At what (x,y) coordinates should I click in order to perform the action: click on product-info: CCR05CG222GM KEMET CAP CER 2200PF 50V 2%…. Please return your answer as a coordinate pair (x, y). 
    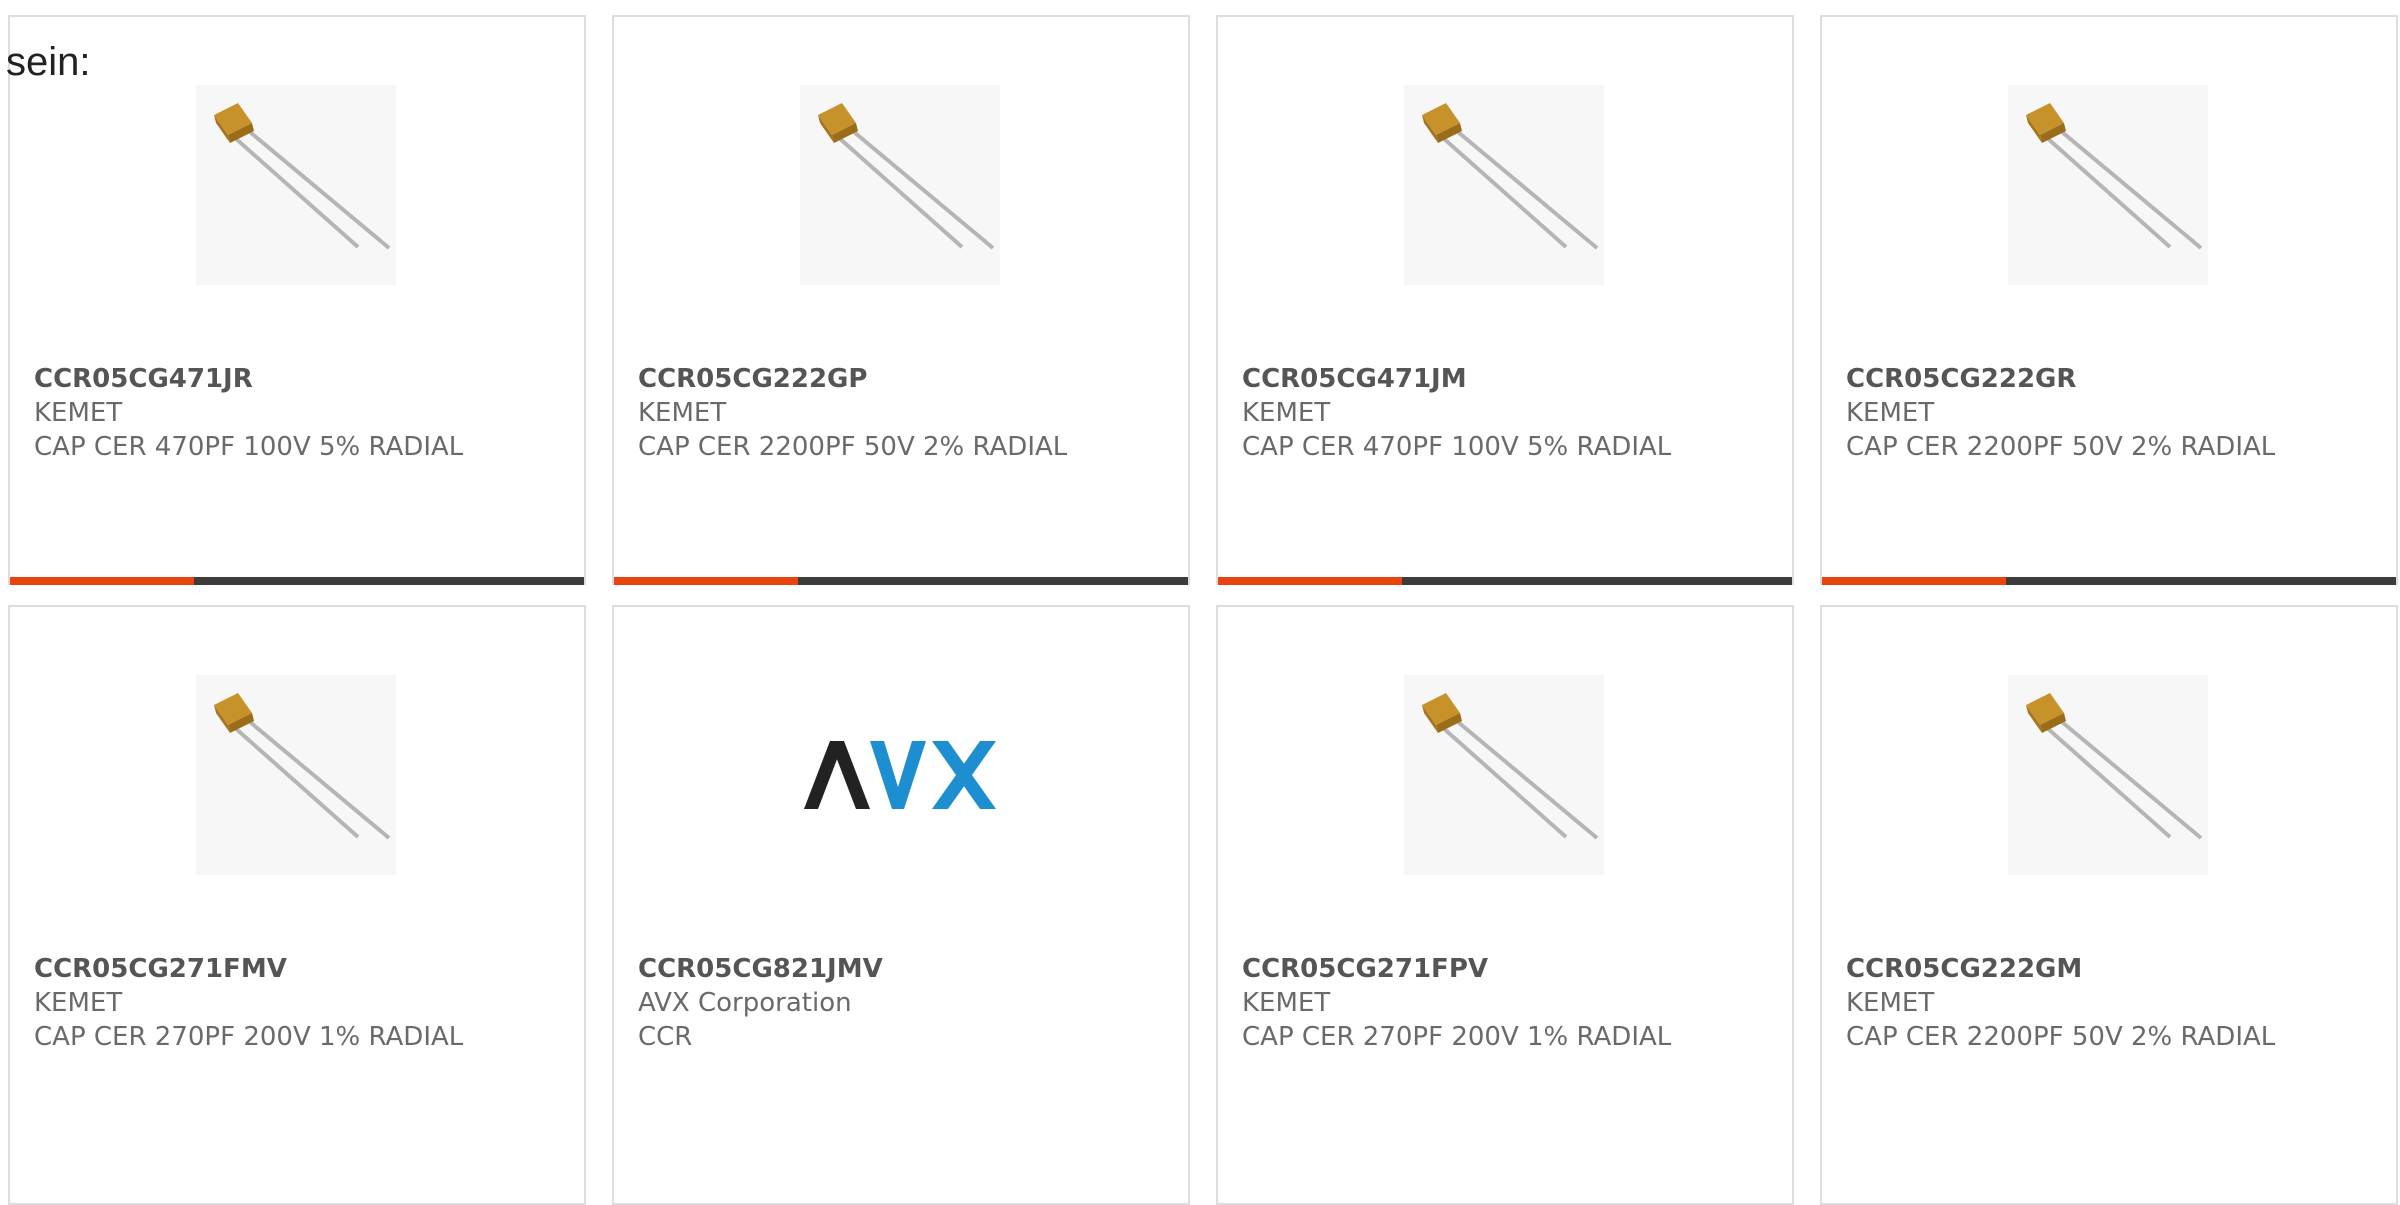
    Looking at the image, I should click on (2116, 1003).